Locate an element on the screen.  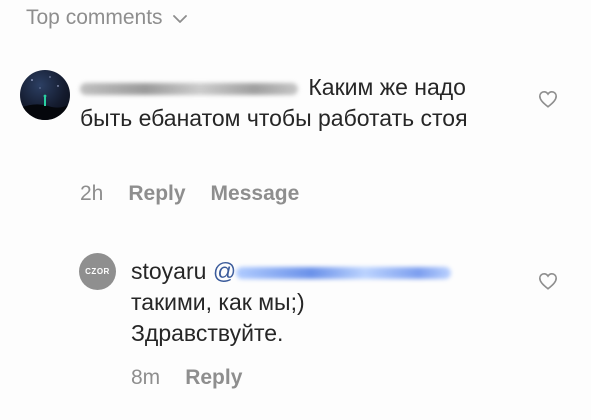
top-comments-label: Top comments is located at coordinates (94, 17).